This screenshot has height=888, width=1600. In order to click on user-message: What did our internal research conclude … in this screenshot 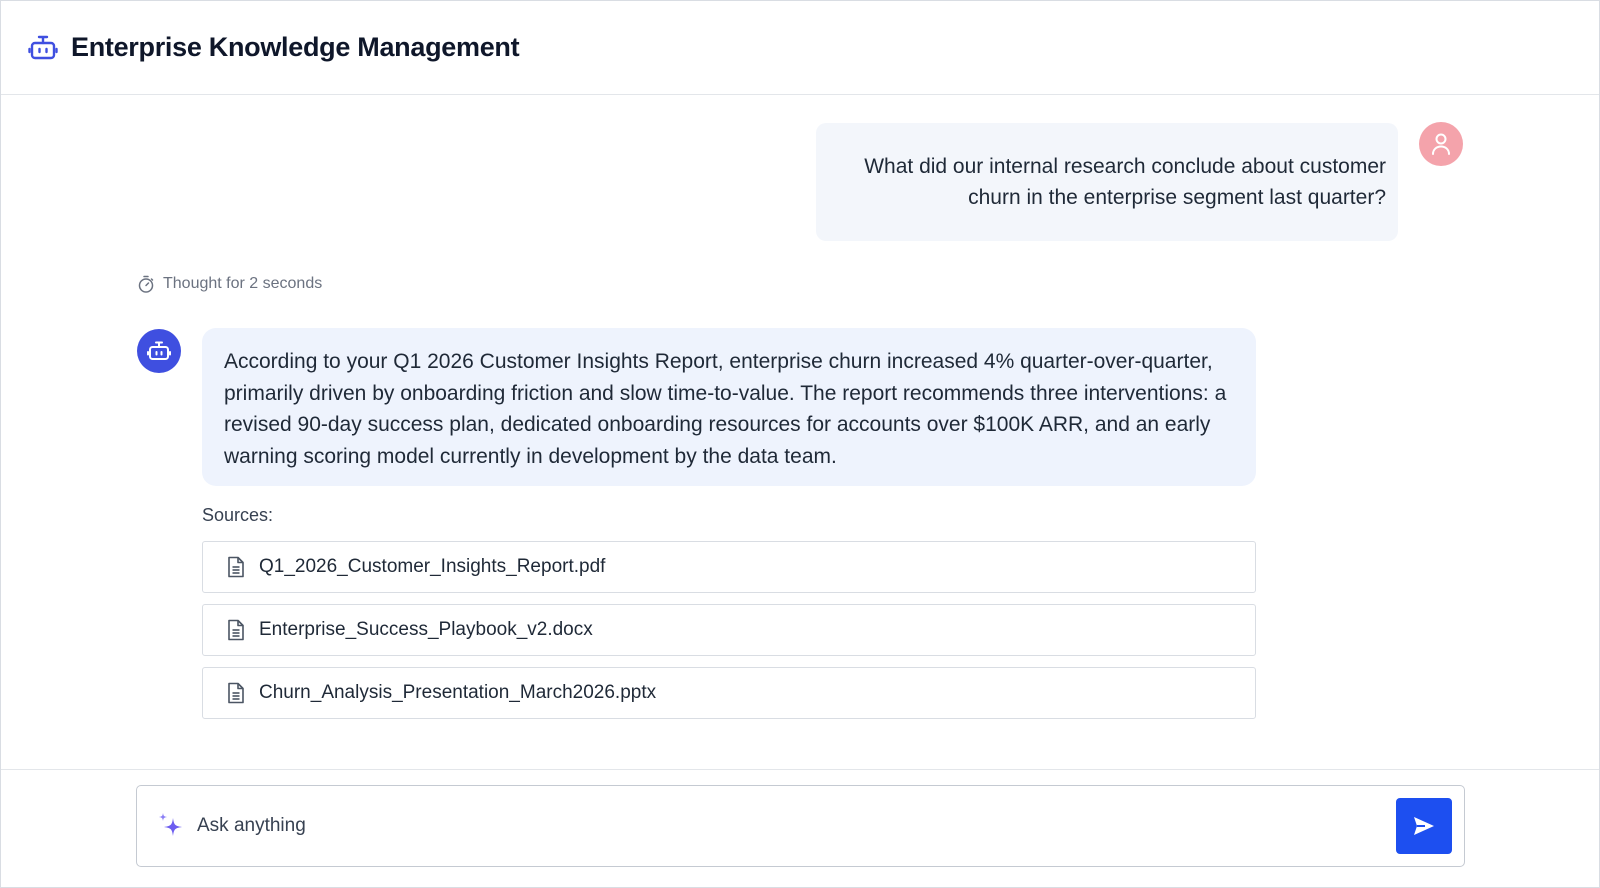, I will do `click(1107, 182)`.